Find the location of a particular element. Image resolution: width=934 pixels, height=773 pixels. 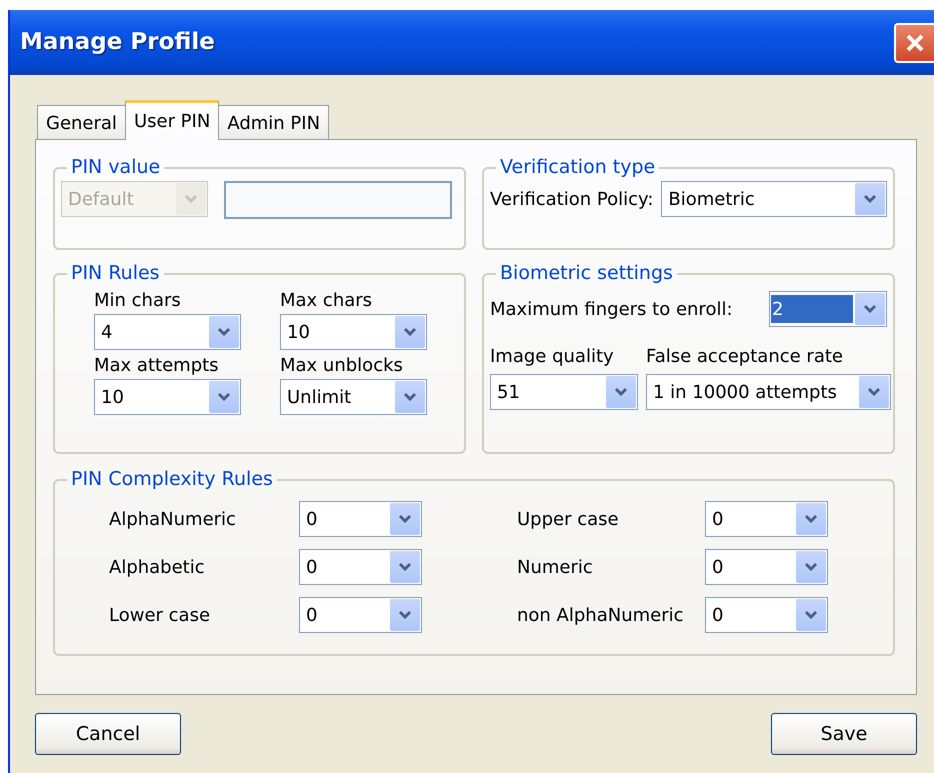

window-title: Manage Profile is located at coordinates (117, 43).